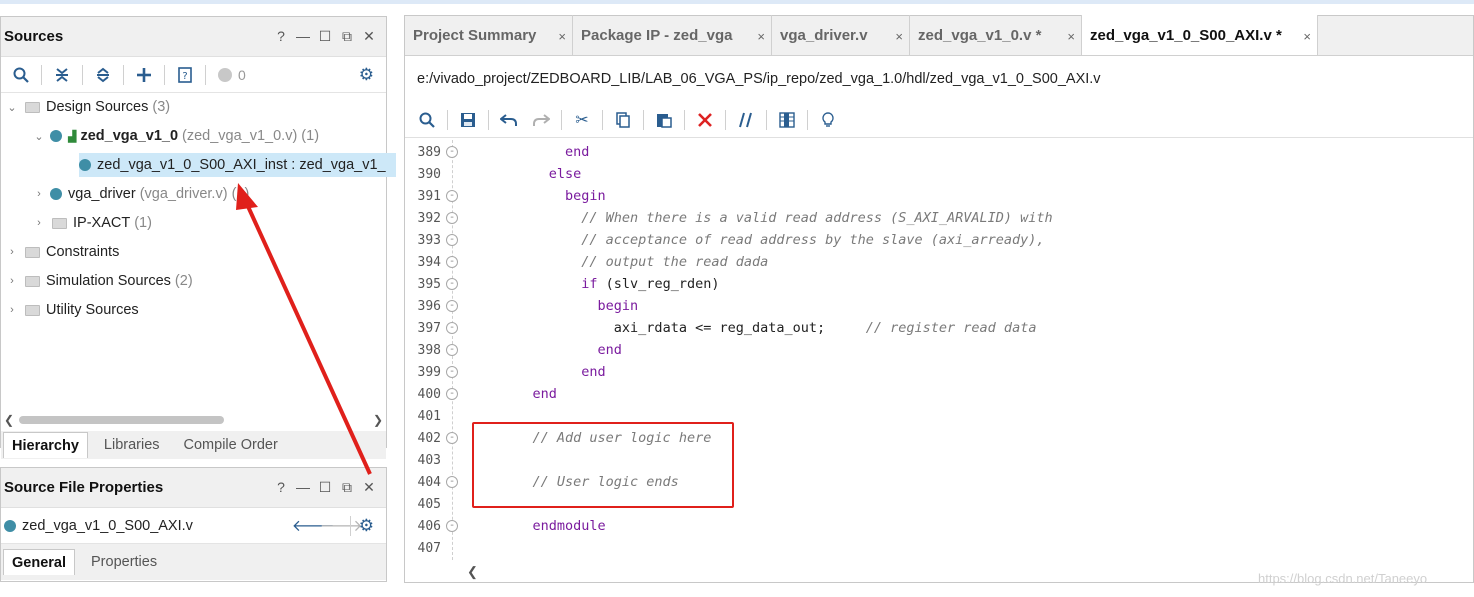 The image size is (1474, 597). Describe the element at coordinates (746, 120) in the screenshot. I see `toggle-comment-icon` at that location.